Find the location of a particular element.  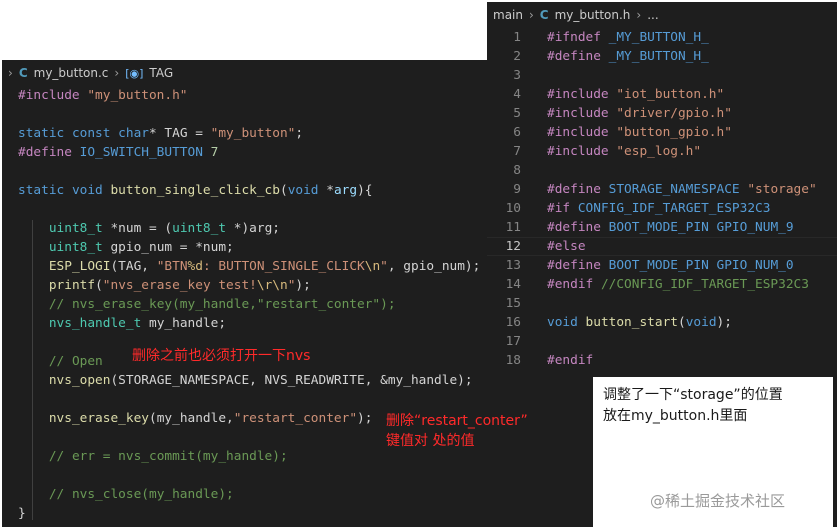

code-line: nvs_handle_t my_handle; is located at coordinates (272, 323).